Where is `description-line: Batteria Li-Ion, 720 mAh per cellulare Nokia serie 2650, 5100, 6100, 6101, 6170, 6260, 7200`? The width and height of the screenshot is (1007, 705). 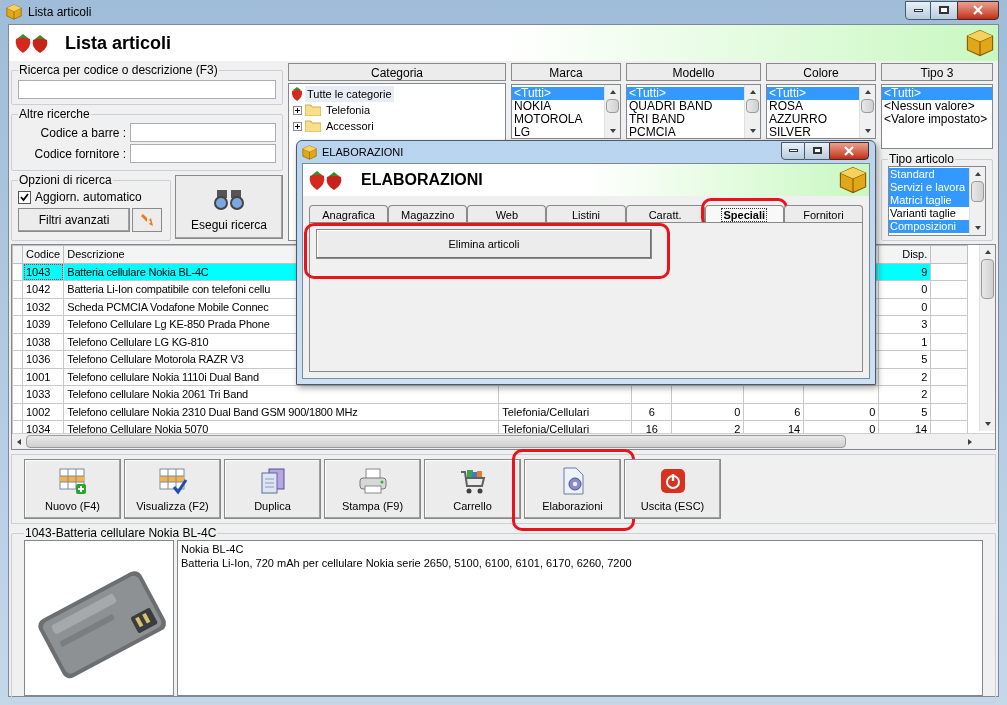
description-line: Batteria Li-Ion, 720 mAh per cellulare Nokia serie 2650, 5100, 6100, 6101, 6170, 6260, 7200 is located at coordinates (407, 563).